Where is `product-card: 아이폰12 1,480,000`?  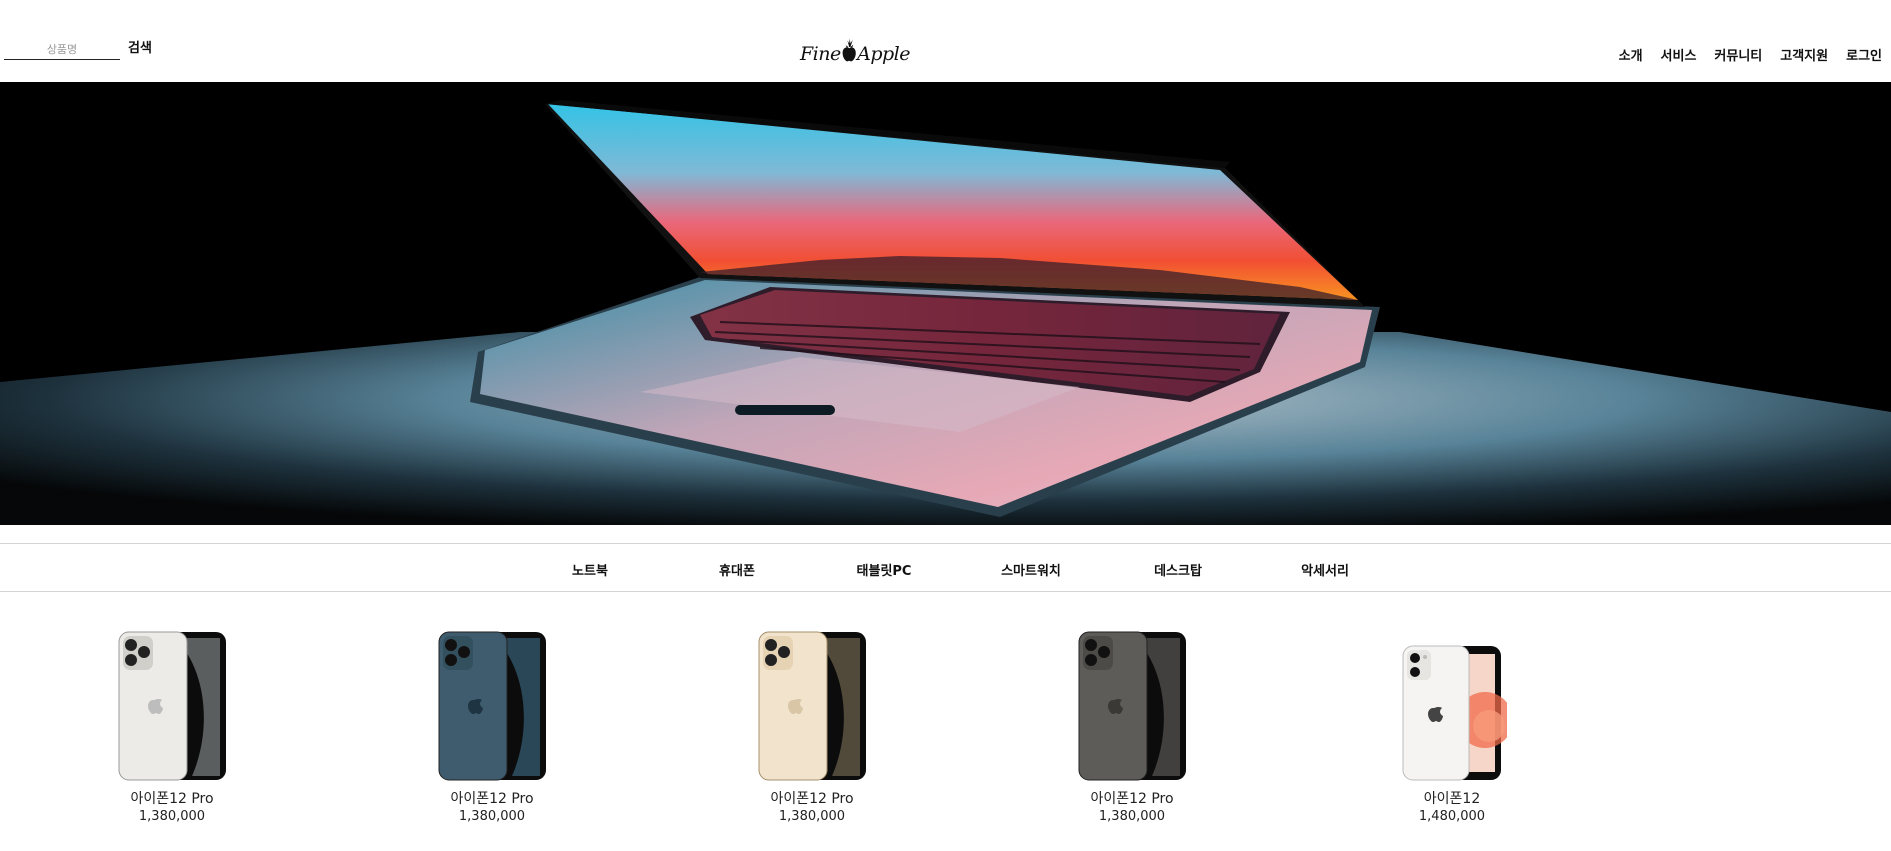
product-card: 아이폰12 1,480,000 is located at coordinates (1452, 728).